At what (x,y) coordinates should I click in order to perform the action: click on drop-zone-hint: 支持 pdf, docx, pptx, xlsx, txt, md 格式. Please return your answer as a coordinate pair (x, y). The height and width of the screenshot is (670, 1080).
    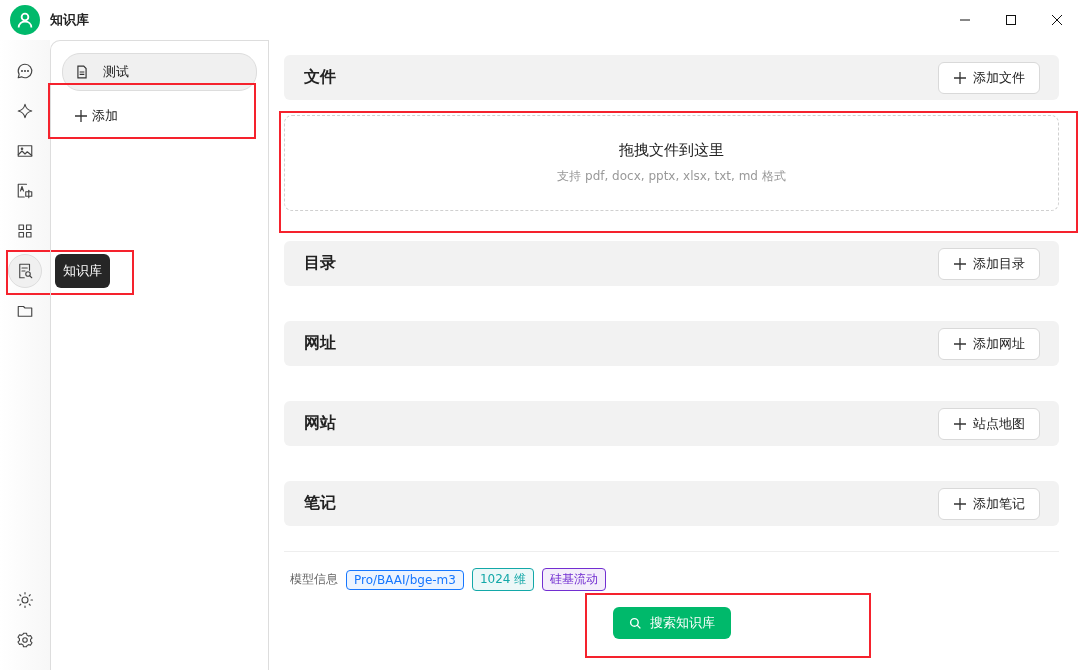
    Looking at the image, I should click on (671, 176).